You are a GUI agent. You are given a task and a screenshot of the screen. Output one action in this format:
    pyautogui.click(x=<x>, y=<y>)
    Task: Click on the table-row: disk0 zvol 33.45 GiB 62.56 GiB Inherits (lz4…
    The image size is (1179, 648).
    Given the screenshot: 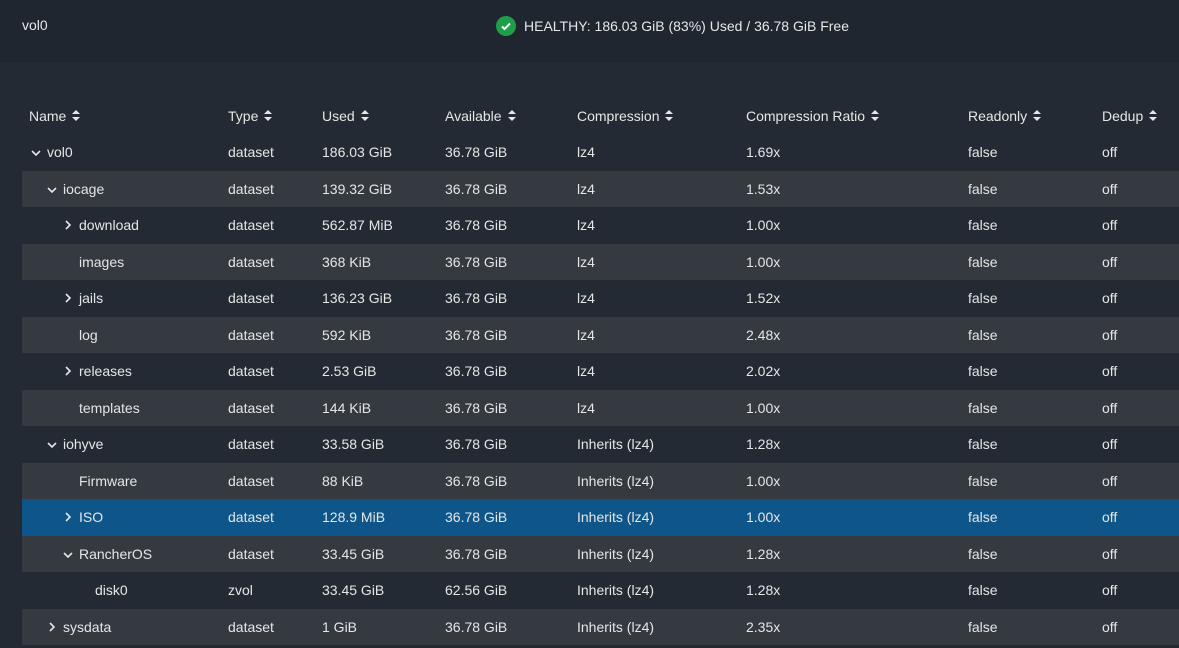 What is the action you would take?
    pyautogui.click(x=600, y=590)
    